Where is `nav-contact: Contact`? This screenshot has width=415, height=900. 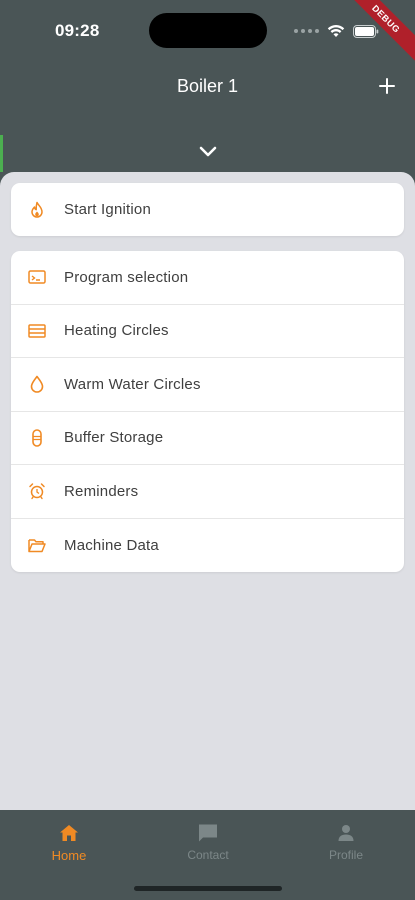 nav-contact: Contact is located at coordinates (208, 842).